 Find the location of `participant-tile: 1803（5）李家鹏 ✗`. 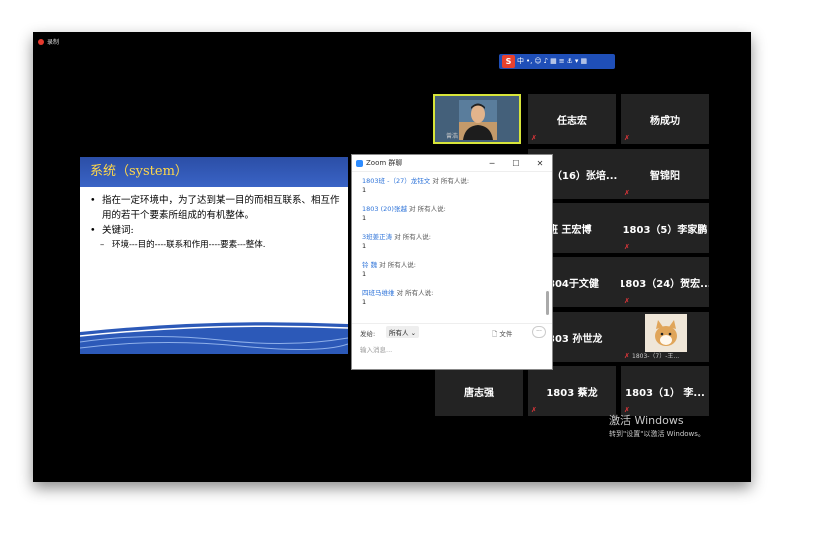

participant-tile: 1803（5）李家鹏 ✗ is located at coordinates (665, 228).